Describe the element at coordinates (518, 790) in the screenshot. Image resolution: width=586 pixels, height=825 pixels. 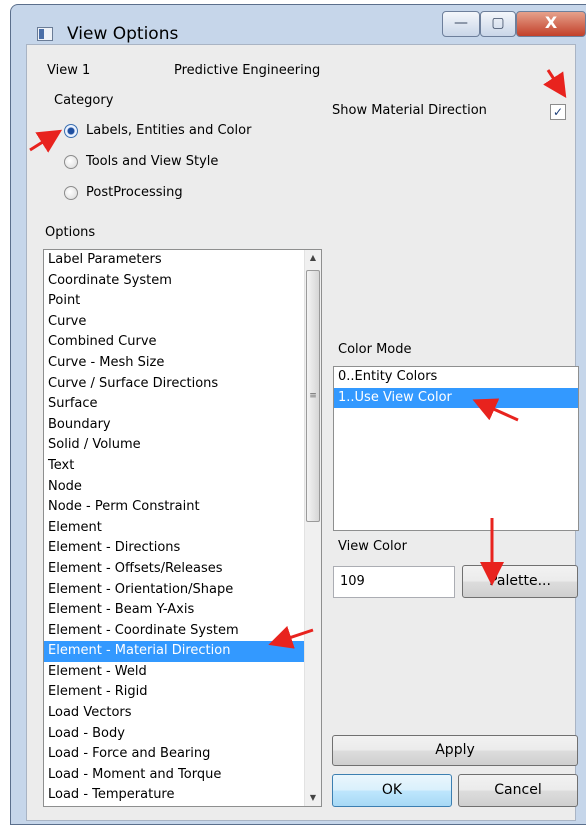
I see `cancel-button: Cancel` at that location.